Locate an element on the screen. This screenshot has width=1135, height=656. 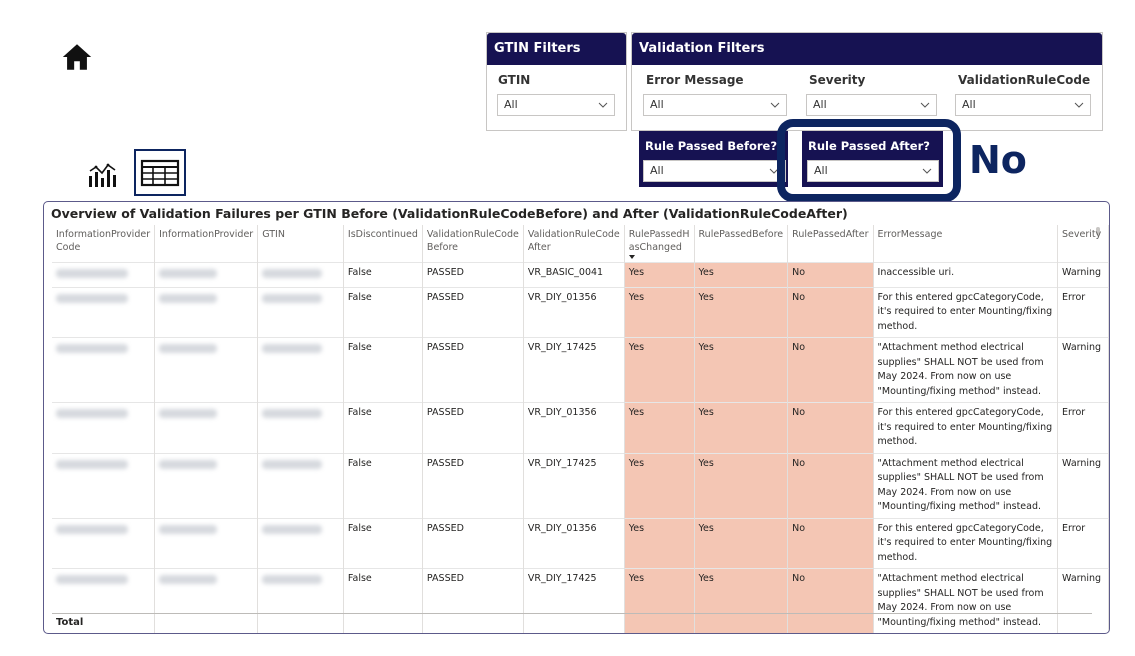
column-header: ErrorMessage is located at coordinates (966, 244).